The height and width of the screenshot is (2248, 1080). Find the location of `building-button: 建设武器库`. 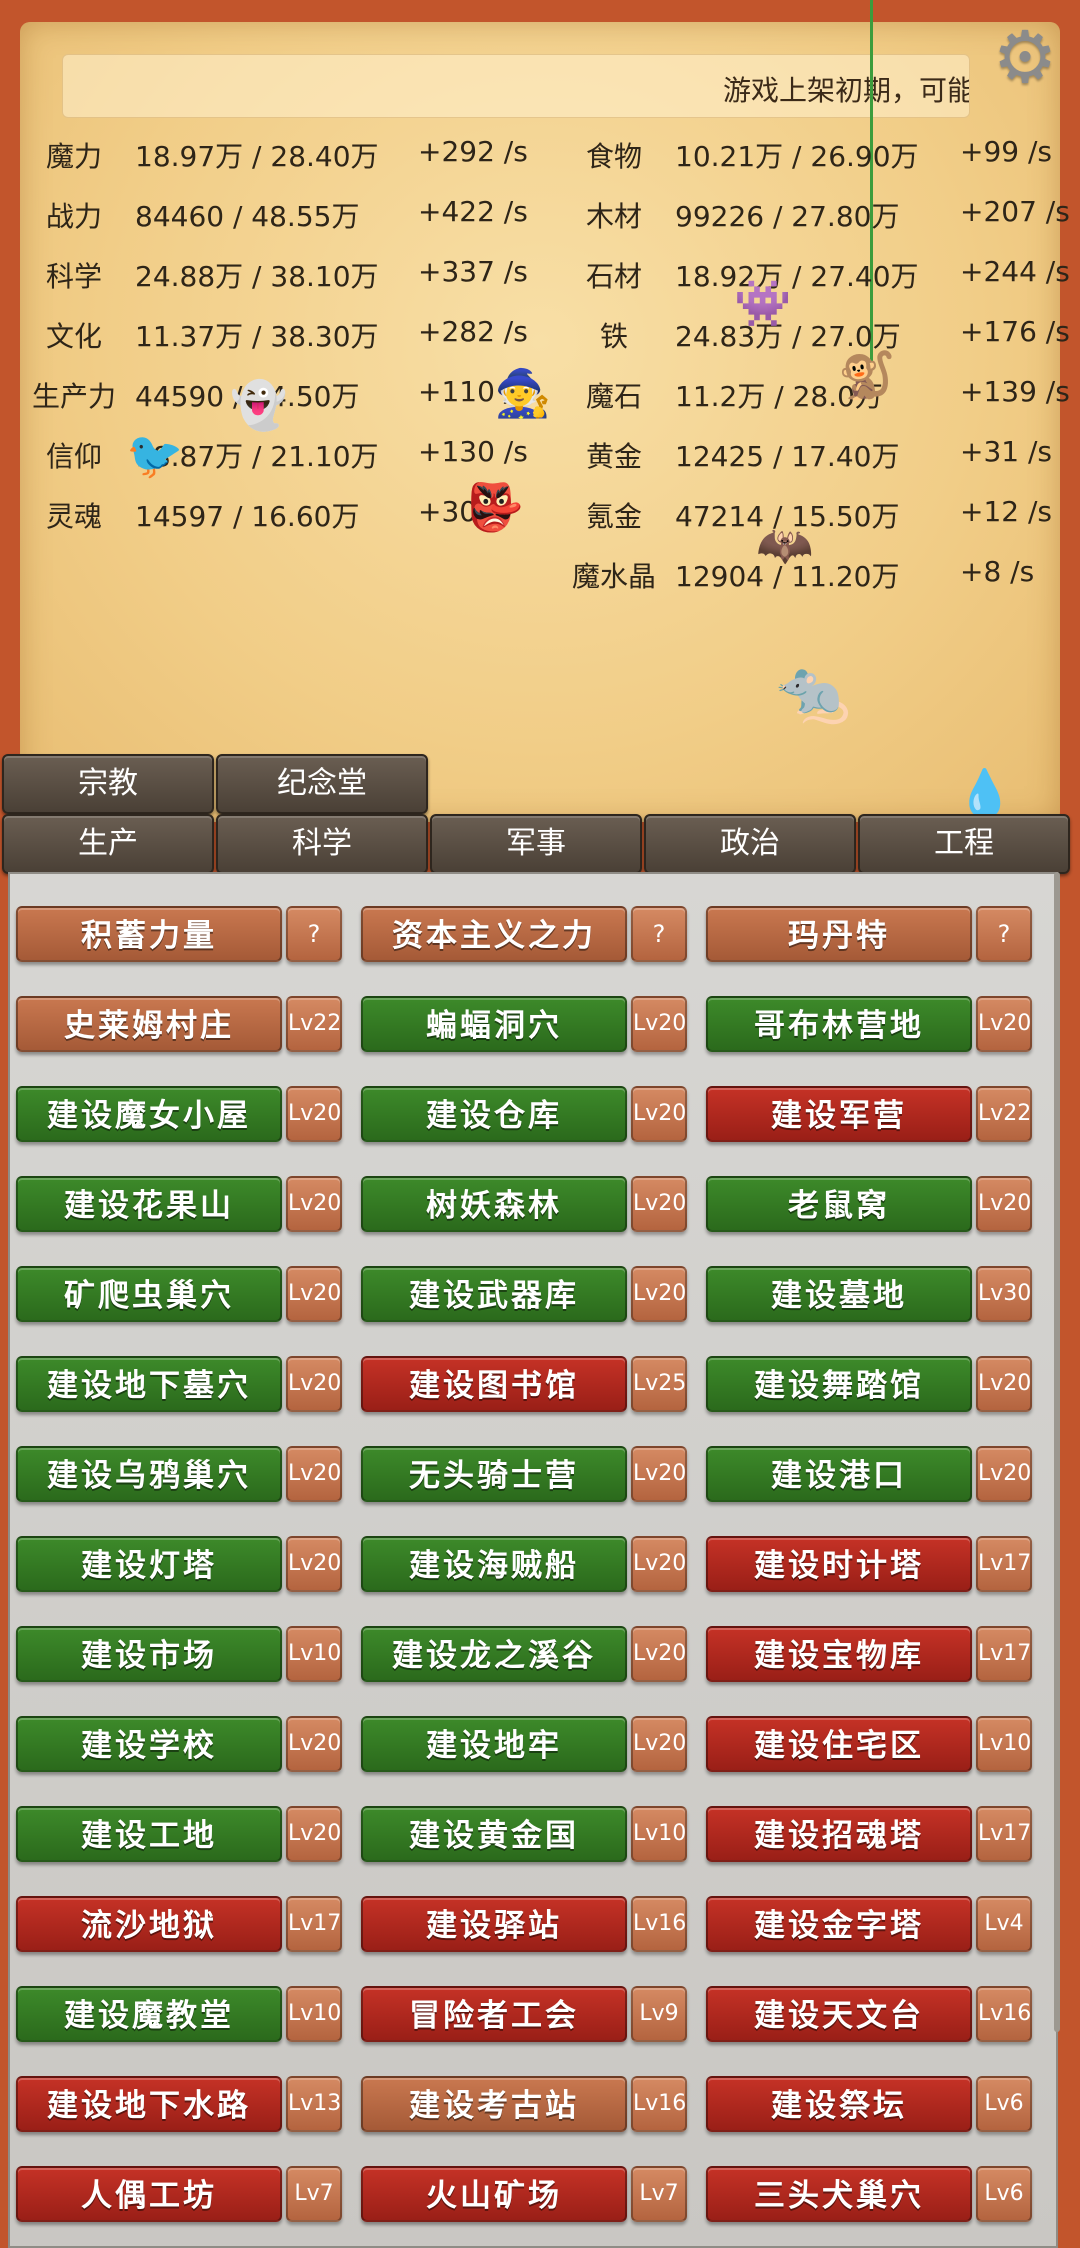

building-button: 建设武器库 is located at coordinates (494, 1294).